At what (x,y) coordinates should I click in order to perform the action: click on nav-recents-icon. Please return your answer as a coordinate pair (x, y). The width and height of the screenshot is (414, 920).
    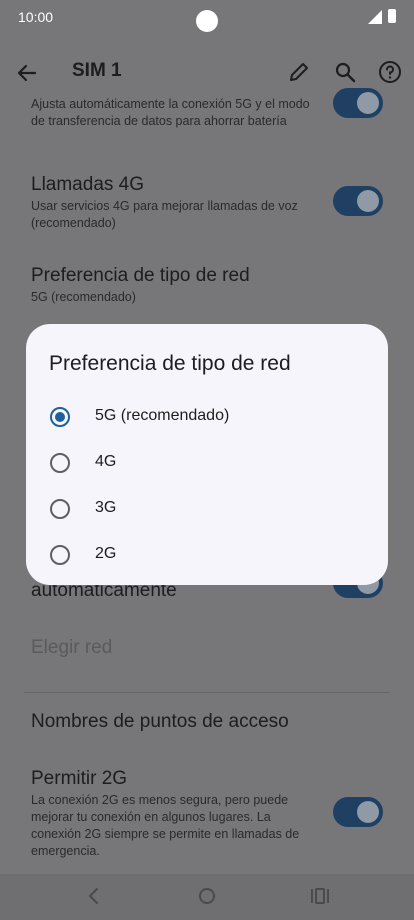
    Looking at the image, I should click on (320, 896).